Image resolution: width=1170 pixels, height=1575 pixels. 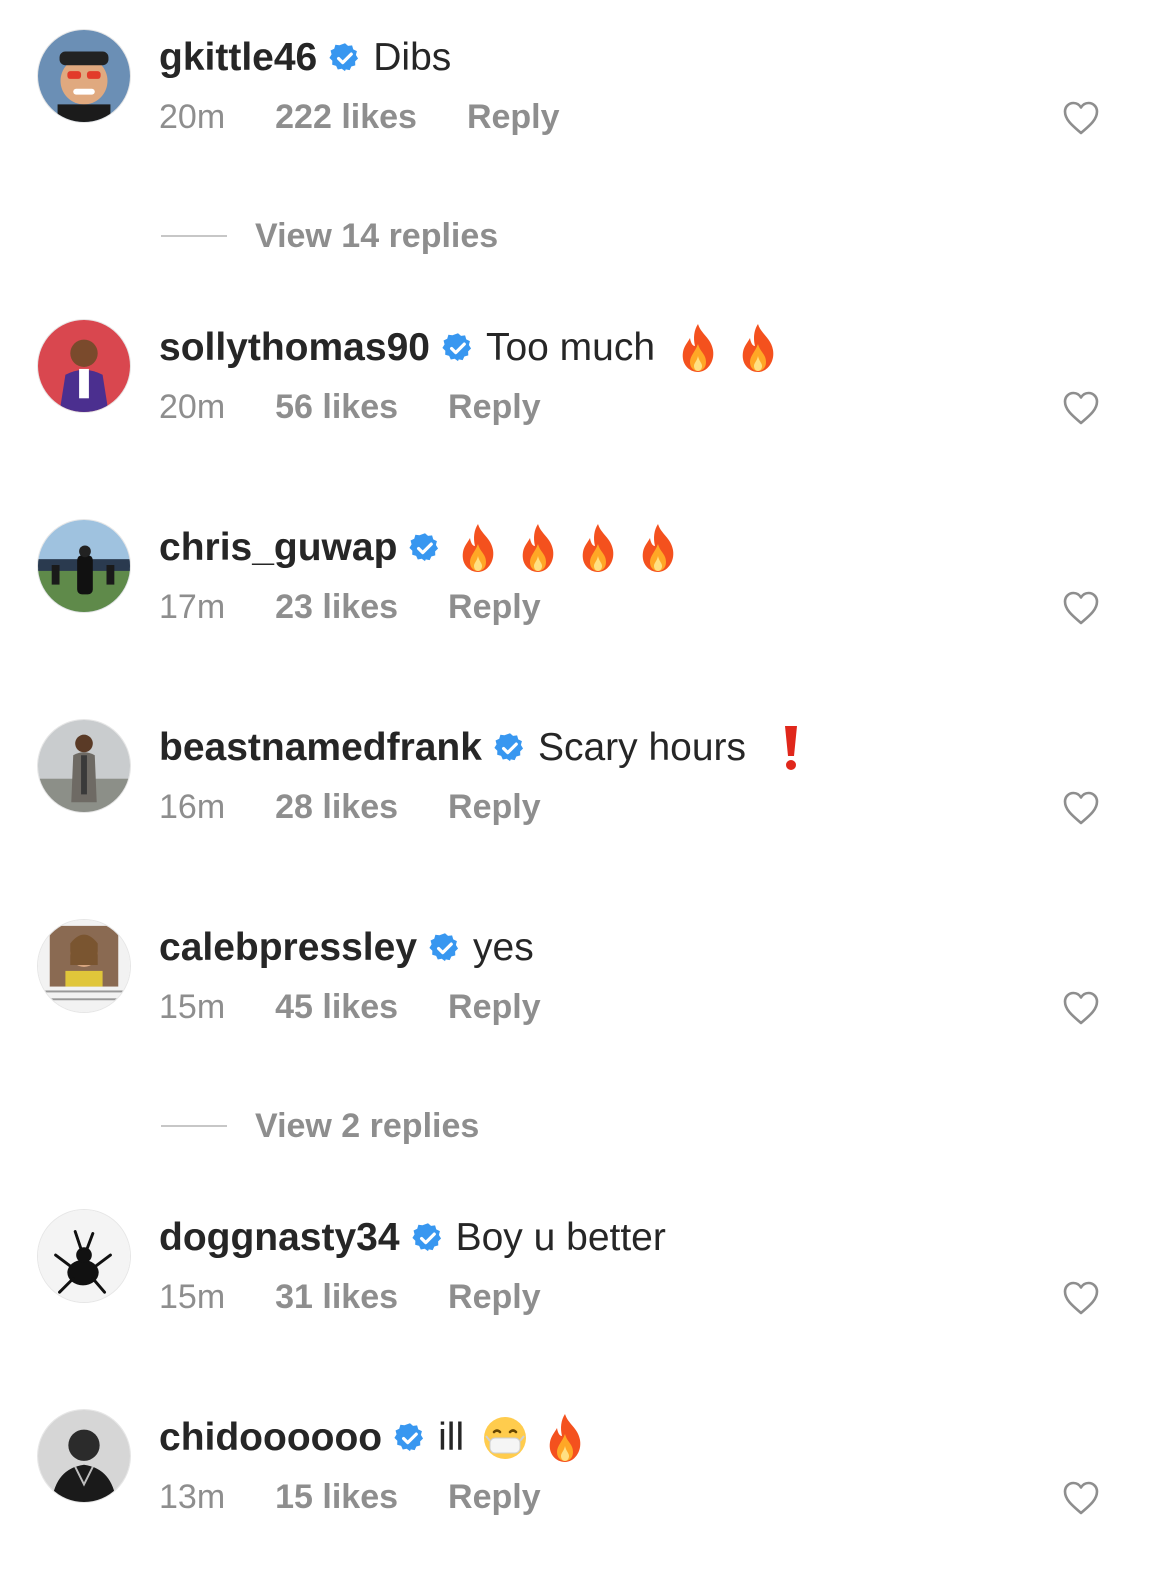 I want to click on timestamp: 13m, so click(x=192, y=1496).